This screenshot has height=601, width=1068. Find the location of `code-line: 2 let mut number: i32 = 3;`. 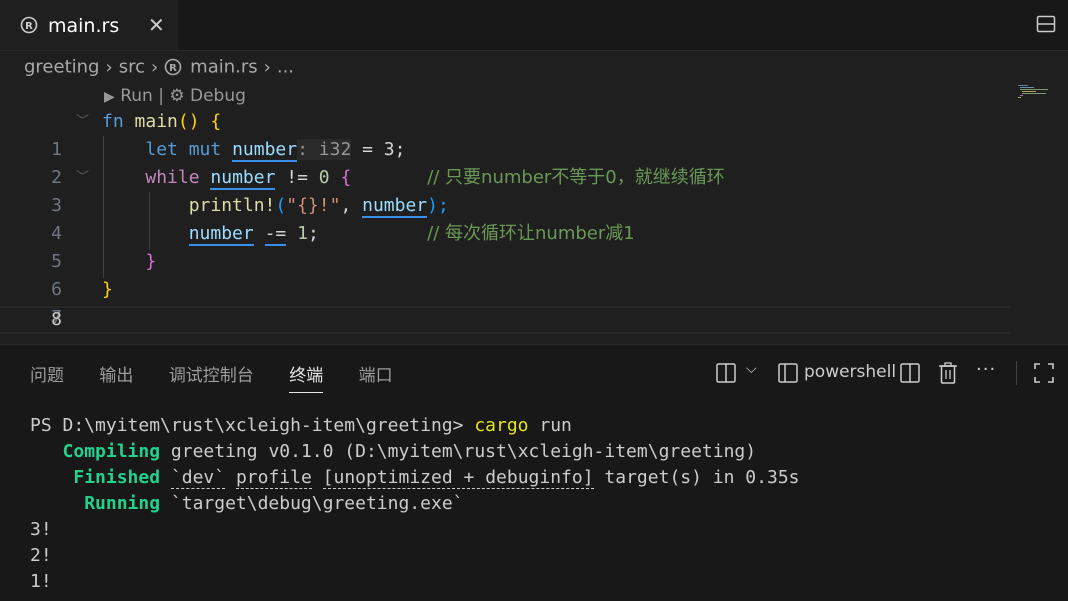

code-line: 2 let mut number: i32 = 3; is located at coordinates (505, 162).